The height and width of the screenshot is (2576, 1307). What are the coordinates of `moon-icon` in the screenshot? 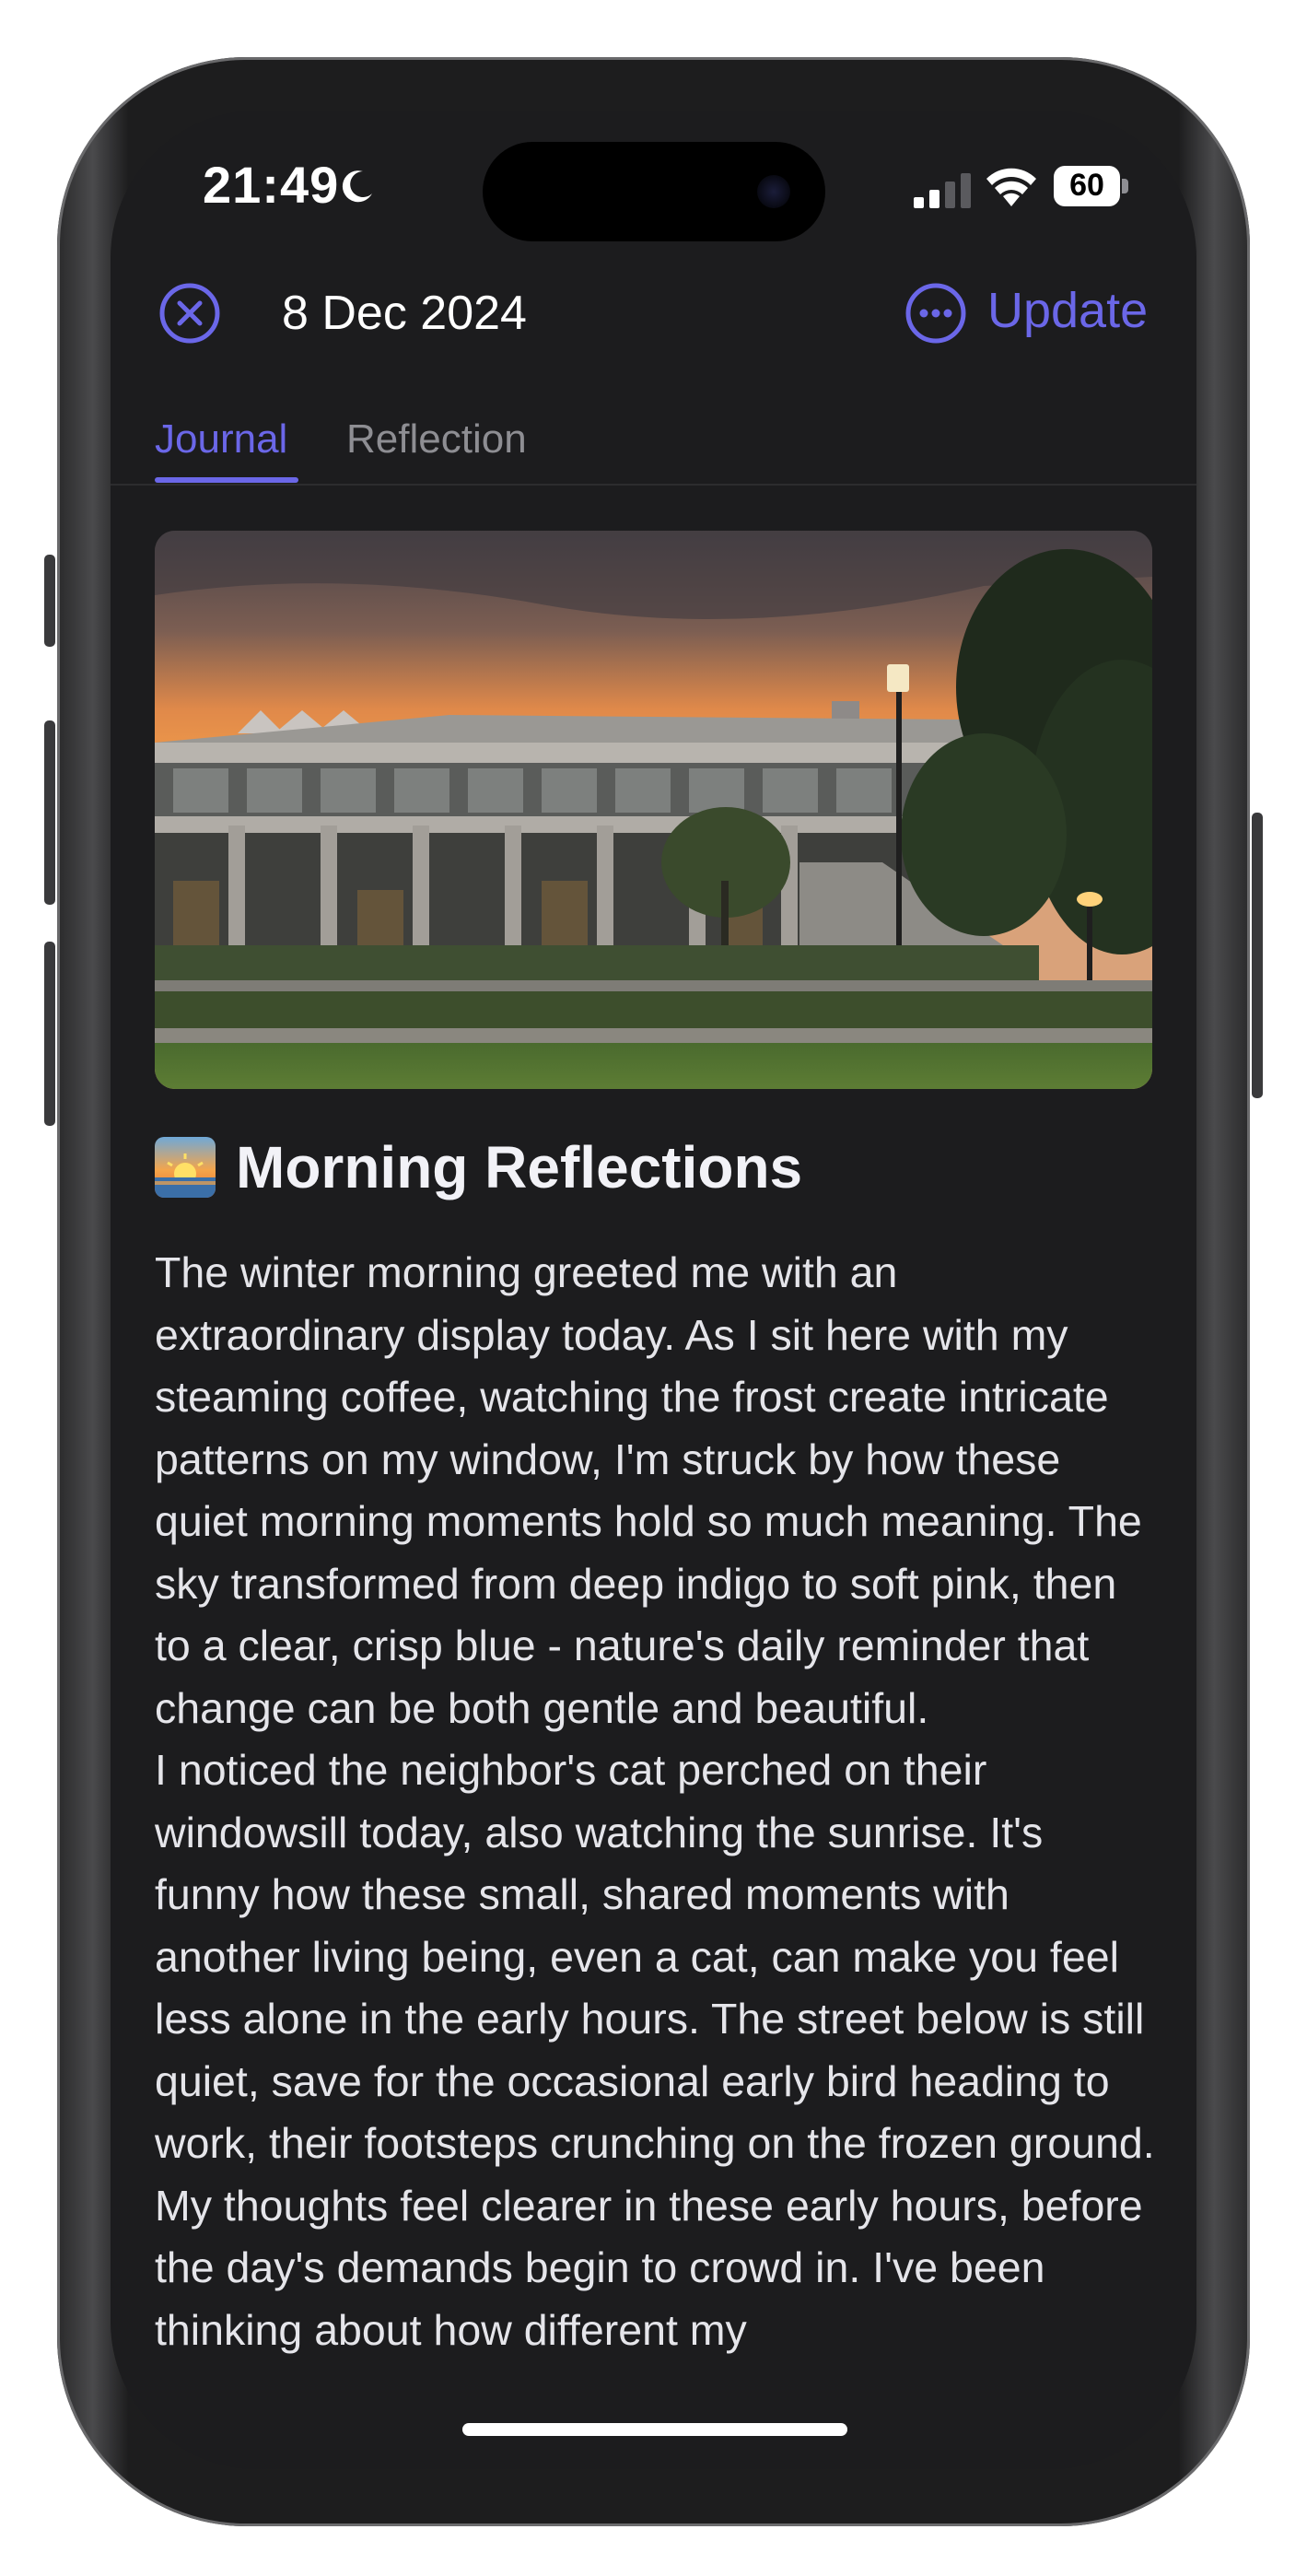 It's located at (357, 186).